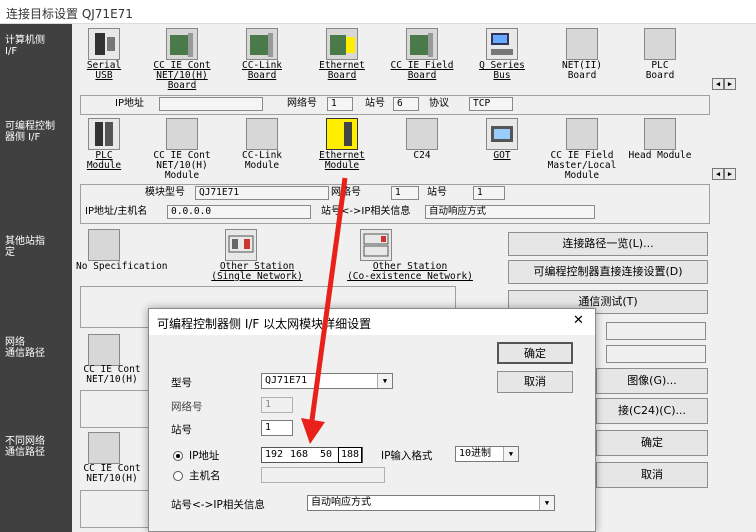 Image resolution: width=756 pixels, height=532 pixels. Describe the element at coordinates (211, 104) in the screenshot. I see `ip-field` at that location.